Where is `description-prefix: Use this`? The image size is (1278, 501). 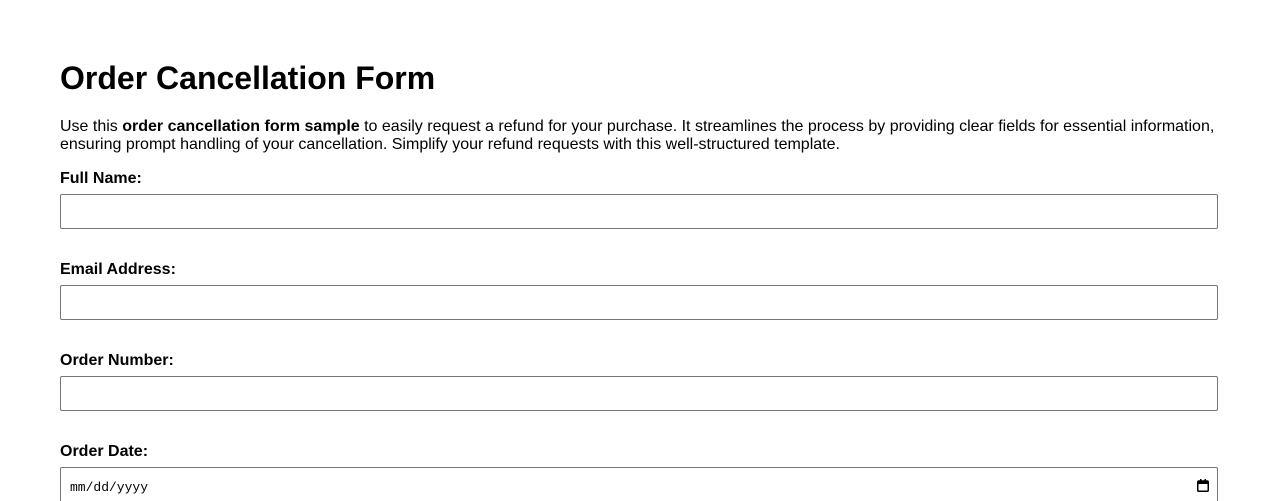
description-prefix: Use this is located at coordinates (91, 126).